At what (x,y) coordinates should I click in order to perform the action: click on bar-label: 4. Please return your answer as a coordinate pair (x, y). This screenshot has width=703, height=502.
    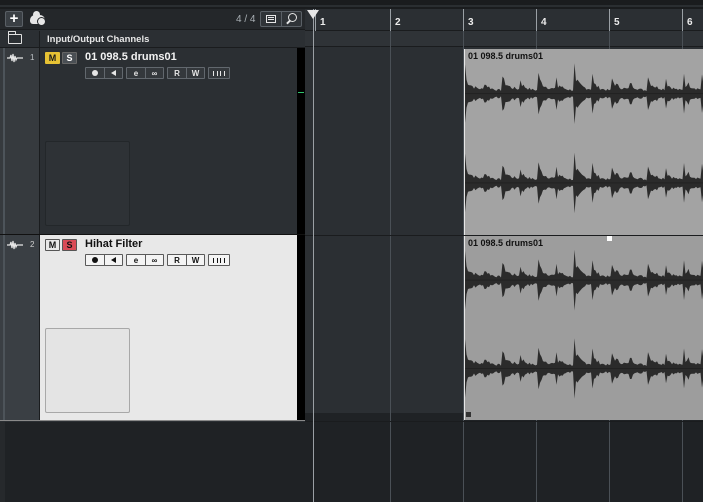
    Looking at the image, I should click on (544, 22).